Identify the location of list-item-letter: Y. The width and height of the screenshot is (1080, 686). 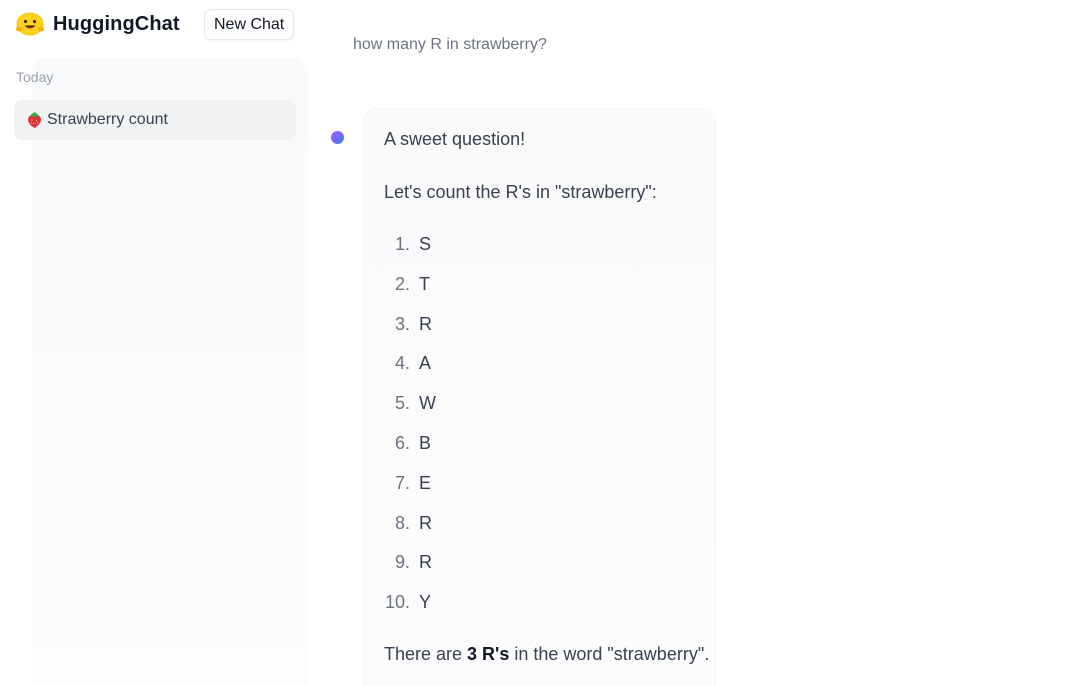
(425, 602).